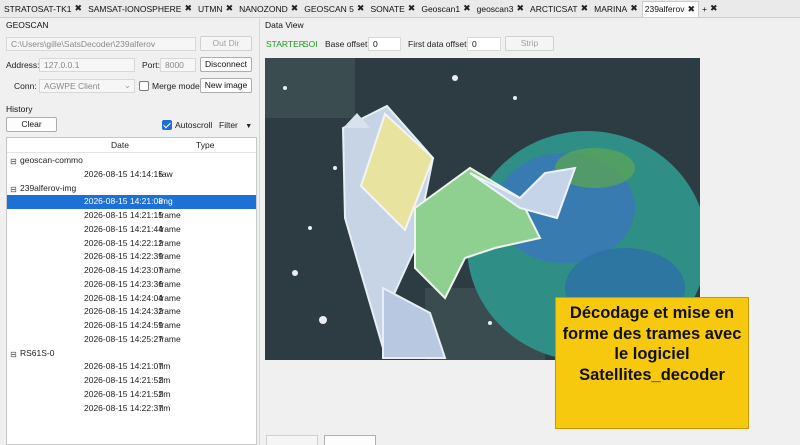 The height and width of the screenshot is (445, 800). Describe the element at coordinates (216, 9) in the screenshot. I see `tab-utmn: UTMN ✖` at that location.